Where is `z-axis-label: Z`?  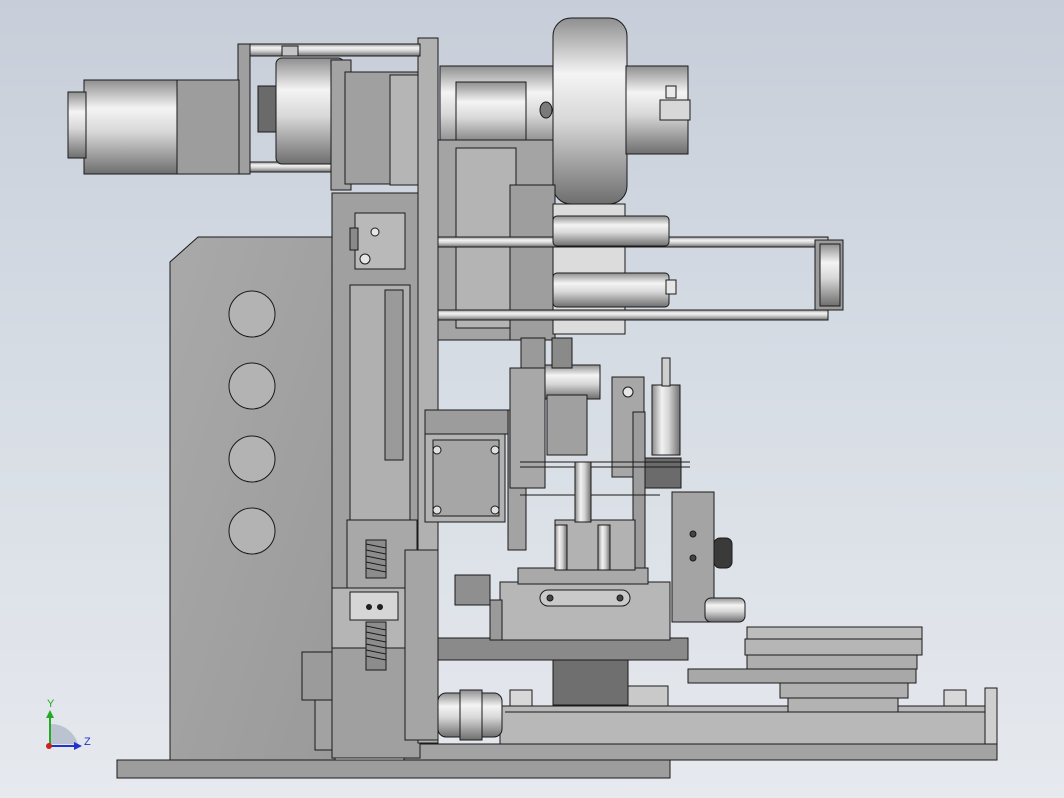 z-axis-label: Z is located at coordinates (87, 742).